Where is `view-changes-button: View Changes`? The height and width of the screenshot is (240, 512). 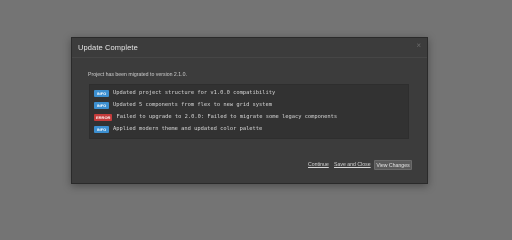
view-changes-button: View Changes is located at coordinates (393, 165).